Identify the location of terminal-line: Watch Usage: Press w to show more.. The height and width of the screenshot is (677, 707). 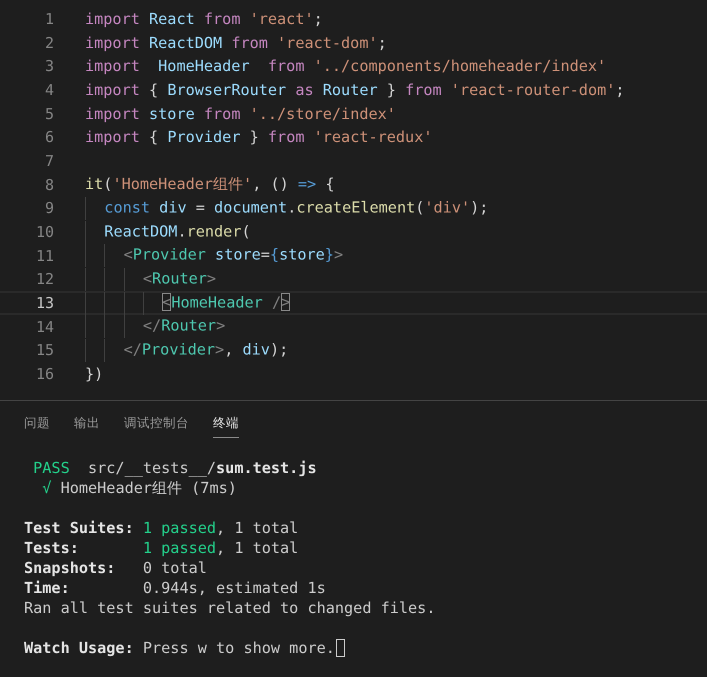
(179, 648).